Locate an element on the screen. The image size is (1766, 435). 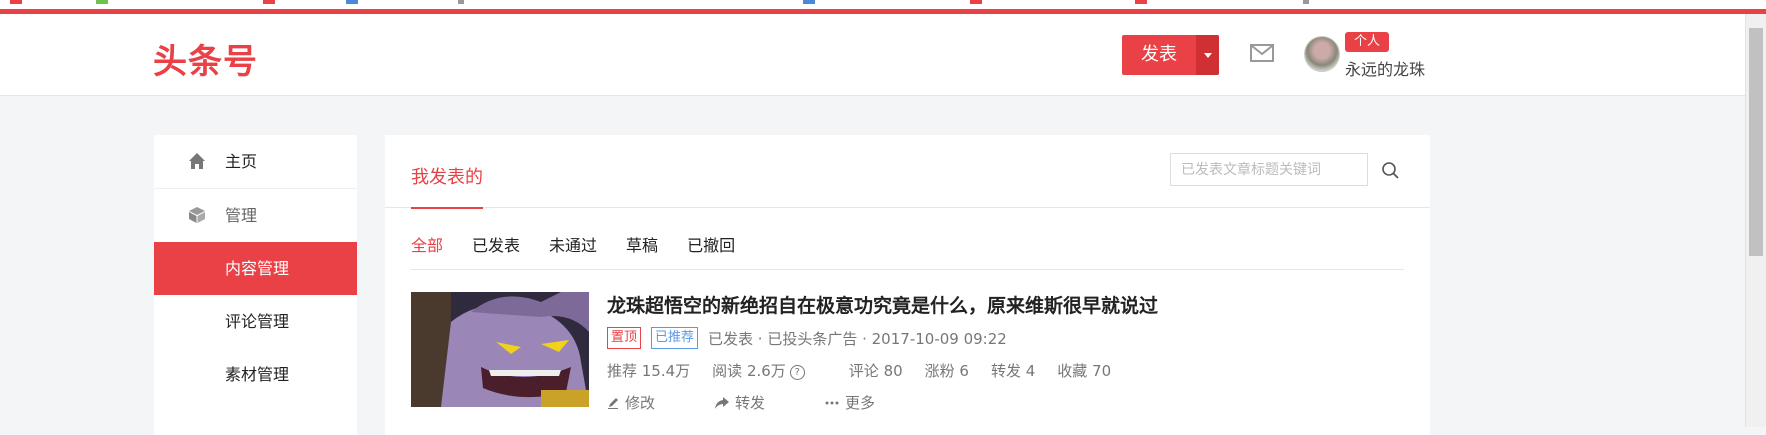
article-actions: 修改 转发 更多 is located at coordinates (771, 402).